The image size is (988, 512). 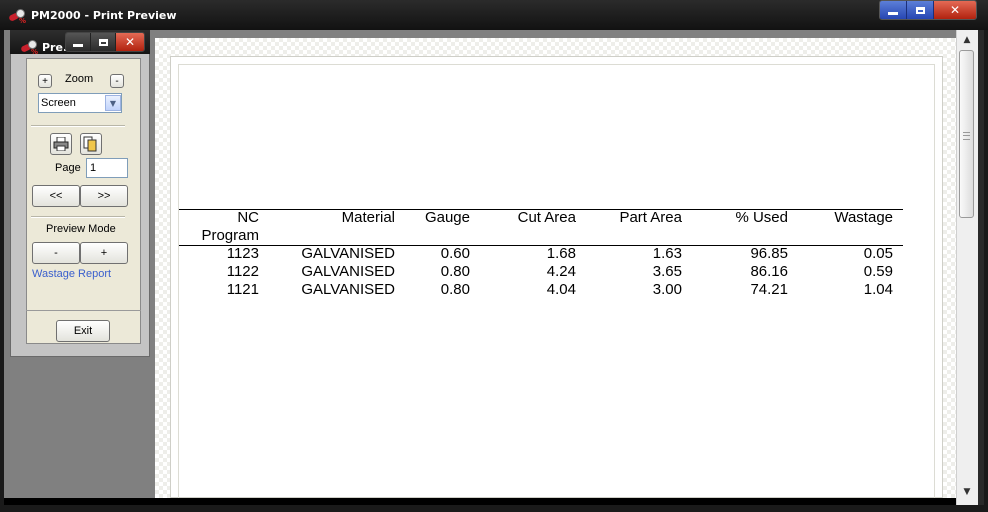 What do you see at coordinates (104, 253) in the screenshot?
I see `preview-mode-increase-button: +` at bounding box center [104, 253].